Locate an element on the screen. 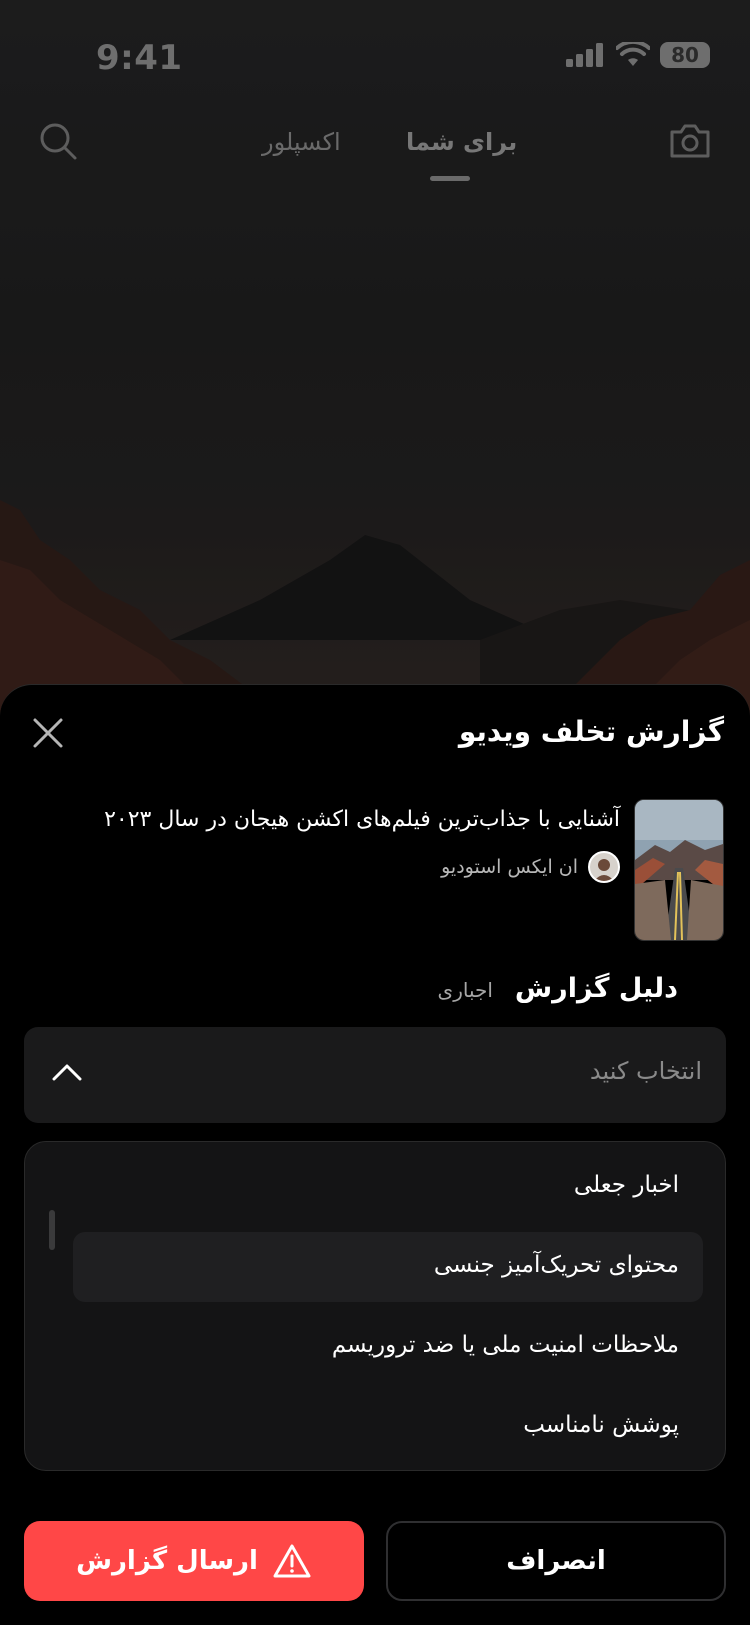 This screenshot has height=1625, width=750. wifi-icon is located at coordinates (633, 54).